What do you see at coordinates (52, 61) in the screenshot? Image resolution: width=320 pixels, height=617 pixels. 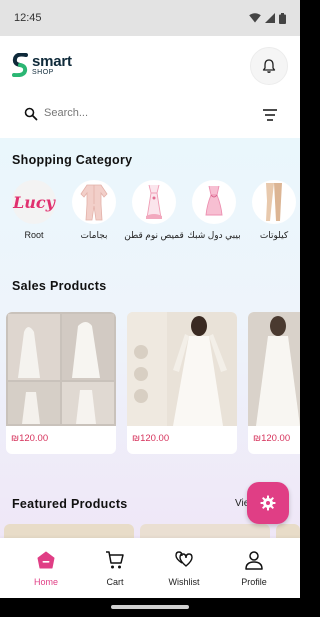 I see `logo-main-text: smart` at bounding box center [52, 61].